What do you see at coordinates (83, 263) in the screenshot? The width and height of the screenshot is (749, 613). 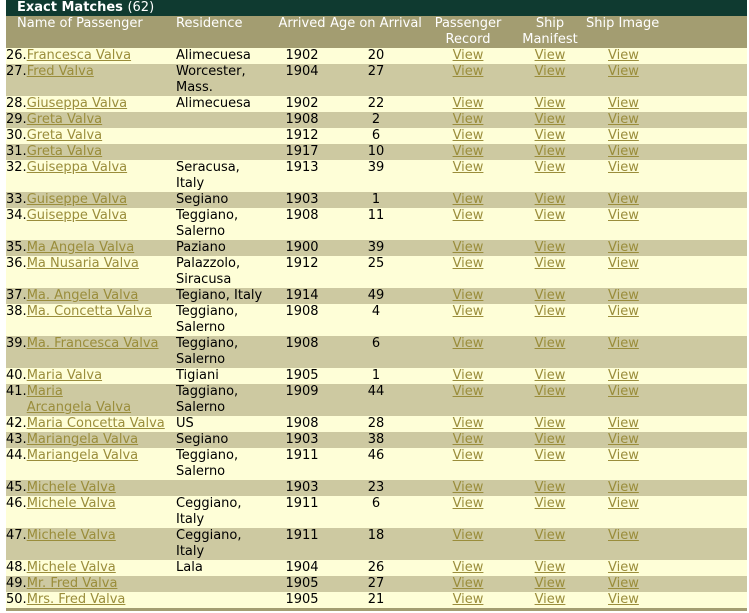 I see `passenger-name-link: Ma Nusaria Valva` at bounding box center [83, 263].